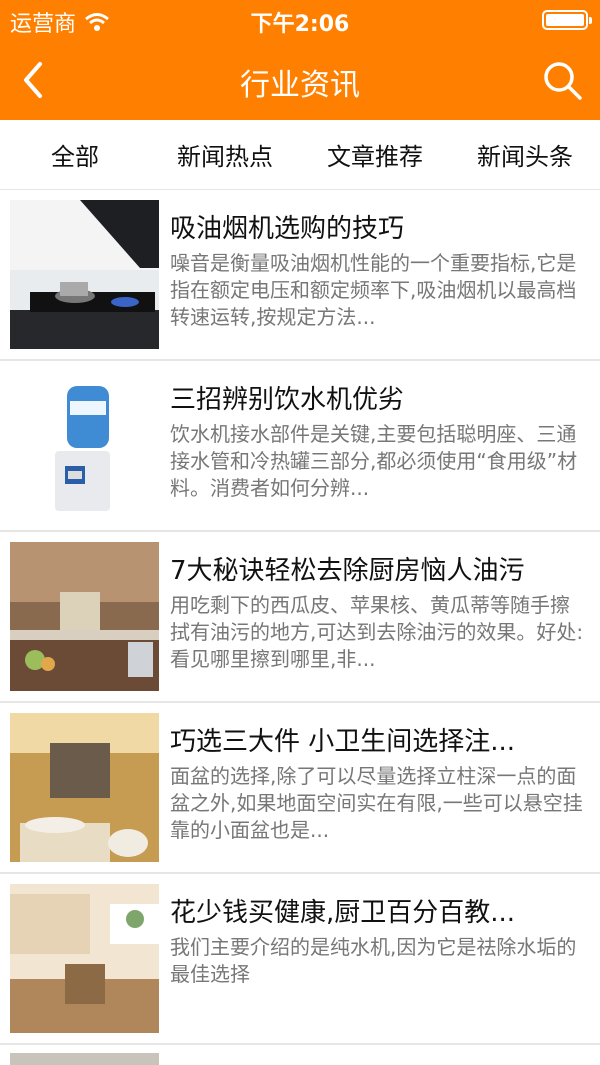  I want to click on app-header: 运营商 下午2:06 行业资讯, so click(300, 60).